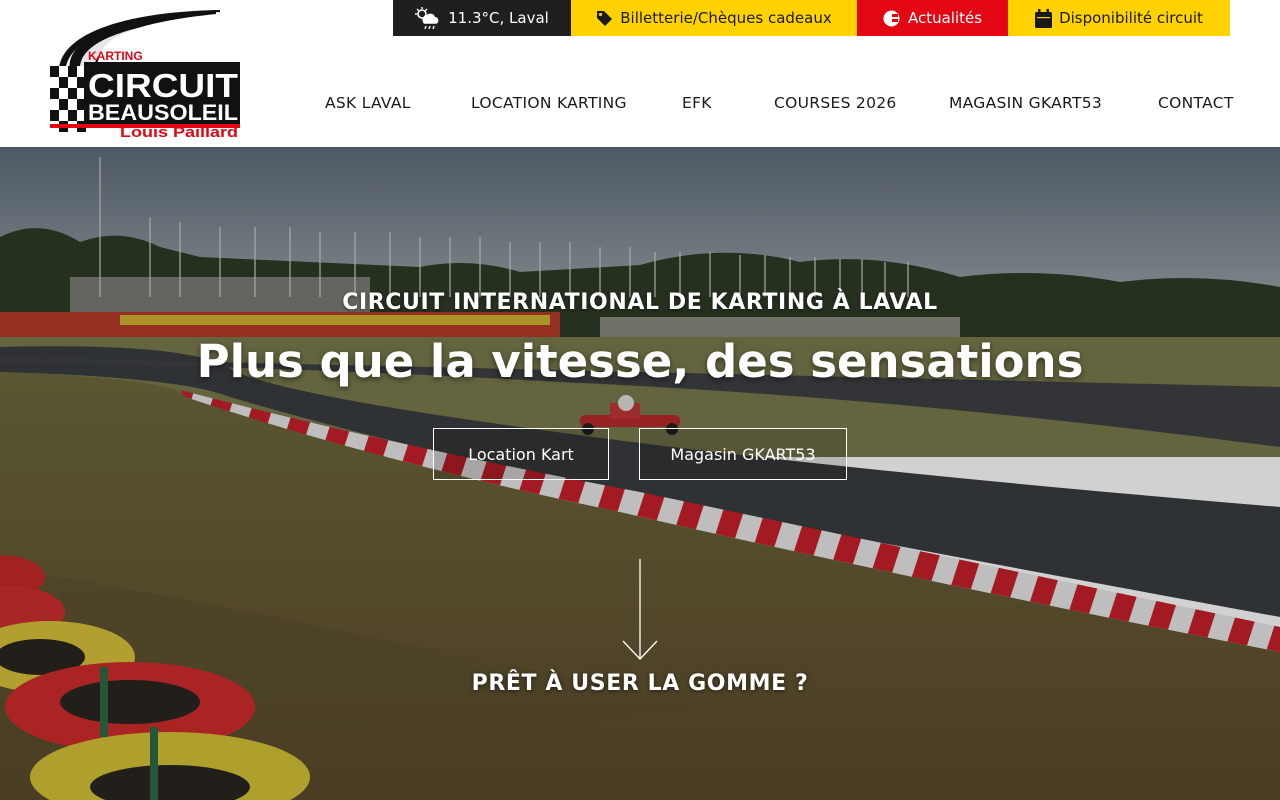 The width and height of the screenshot is (1280, 800). Describe the element at coordinates (163, 112) in the screenshot. I see `logo-beausoleil: BEAUSOLEIL` at that location.